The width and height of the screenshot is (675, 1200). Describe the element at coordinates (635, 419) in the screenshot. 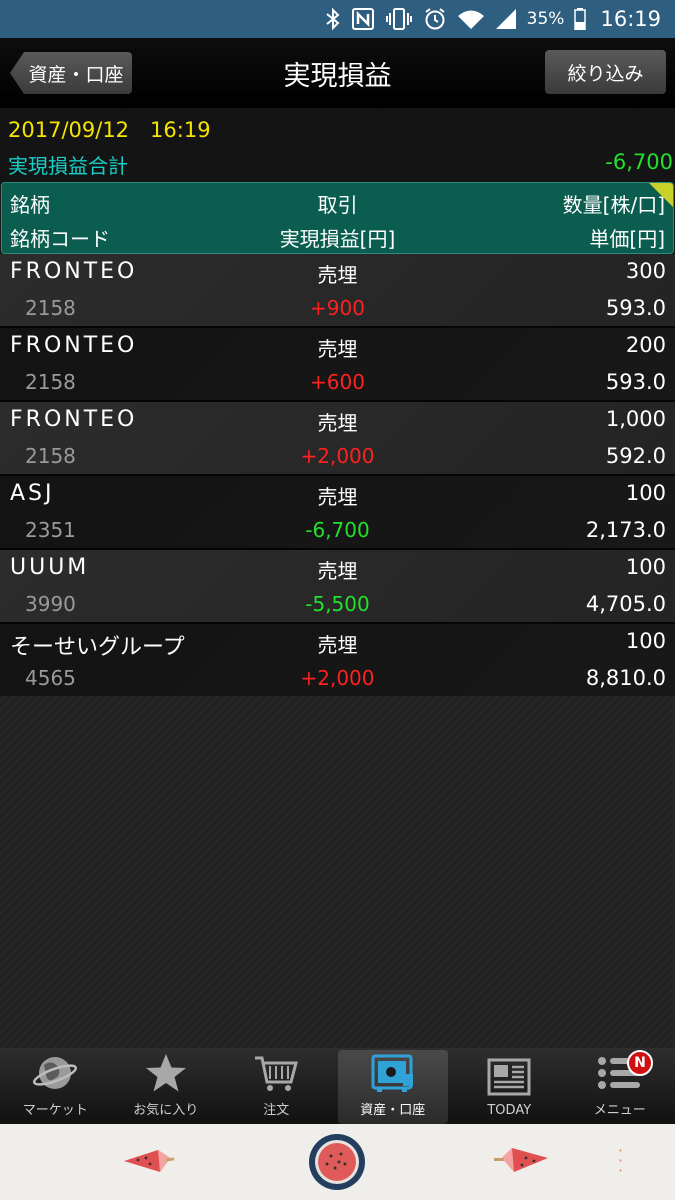

I see `quantity: 1,000` at that location.